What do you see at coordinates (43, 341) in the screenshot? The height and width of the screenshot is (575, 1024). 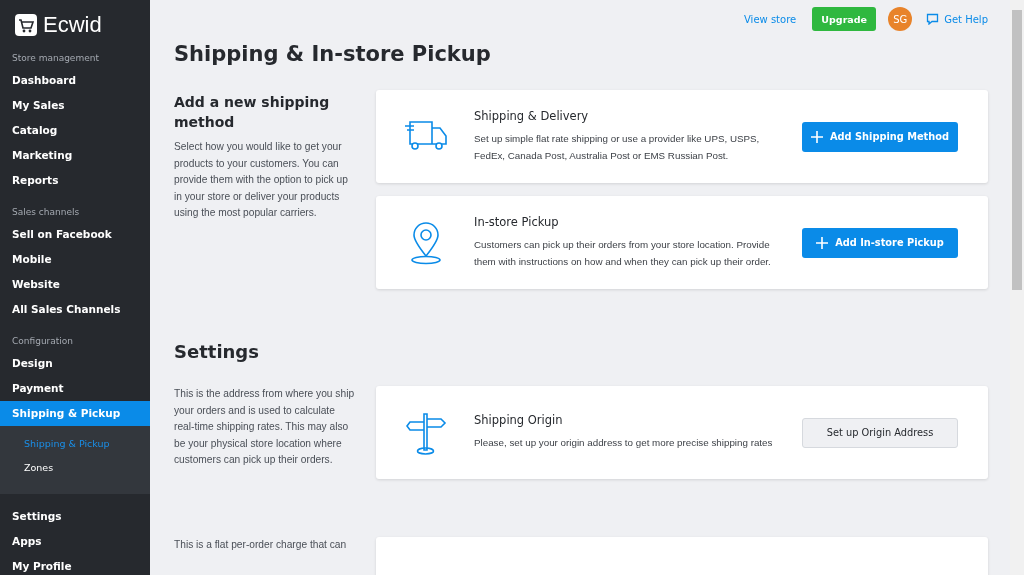 I see `section-heading: Configuration` at bounding box center [43, 341].